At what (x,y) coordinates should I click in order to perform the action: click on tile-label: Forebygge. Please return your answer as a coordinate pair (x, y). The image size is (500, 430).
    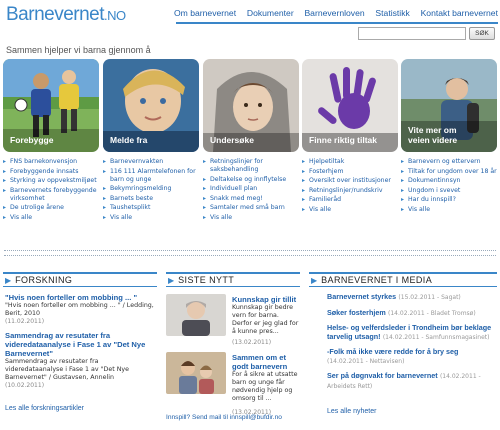
    Looking at the image, I should click on (32, 140).